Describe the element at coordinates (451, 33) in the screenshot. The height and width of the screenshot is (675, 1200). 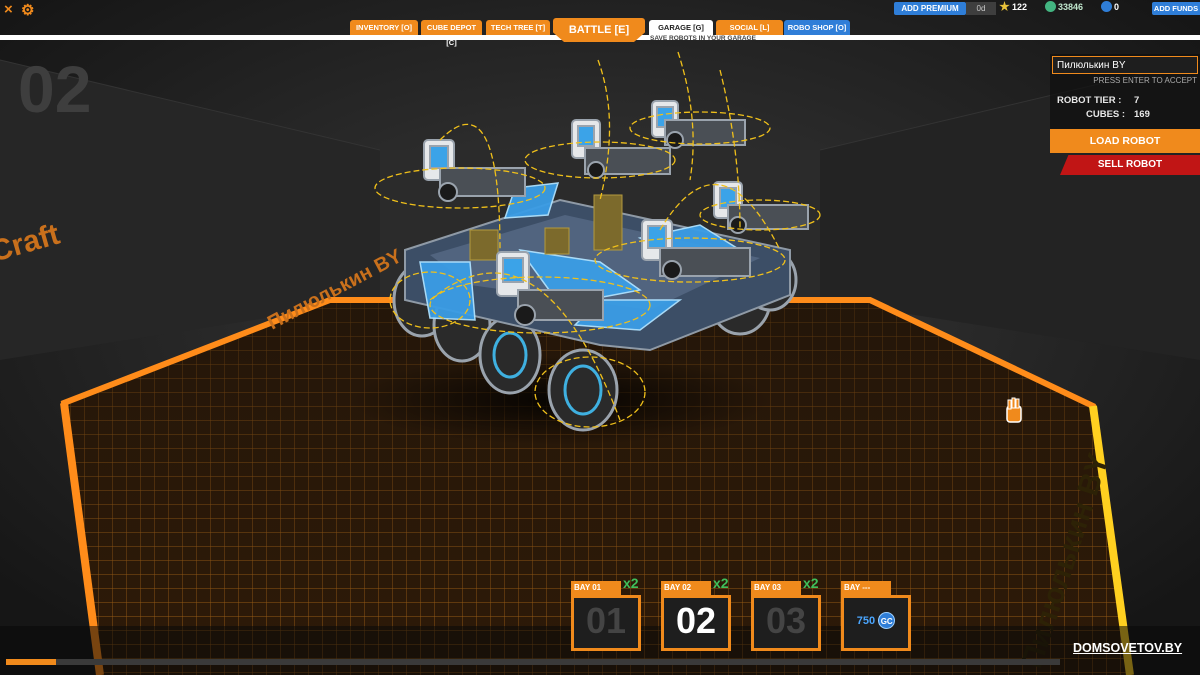
I see `tab-cube-depot: CUBE DEPOT [C]` at that location.